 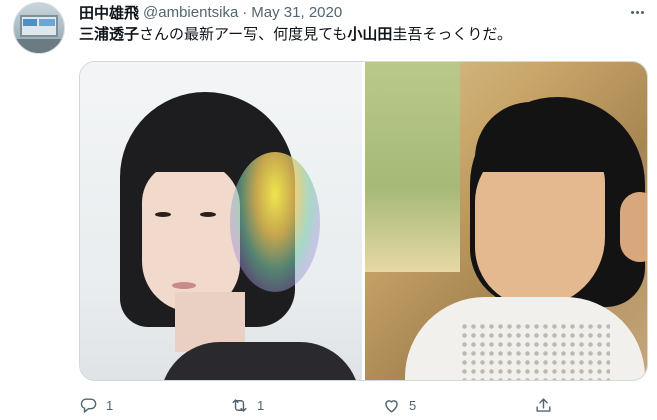 What do you see at coordinates (88, 405) in the screenshot?
I see `reply-icon` at bounding box center [88, 405].